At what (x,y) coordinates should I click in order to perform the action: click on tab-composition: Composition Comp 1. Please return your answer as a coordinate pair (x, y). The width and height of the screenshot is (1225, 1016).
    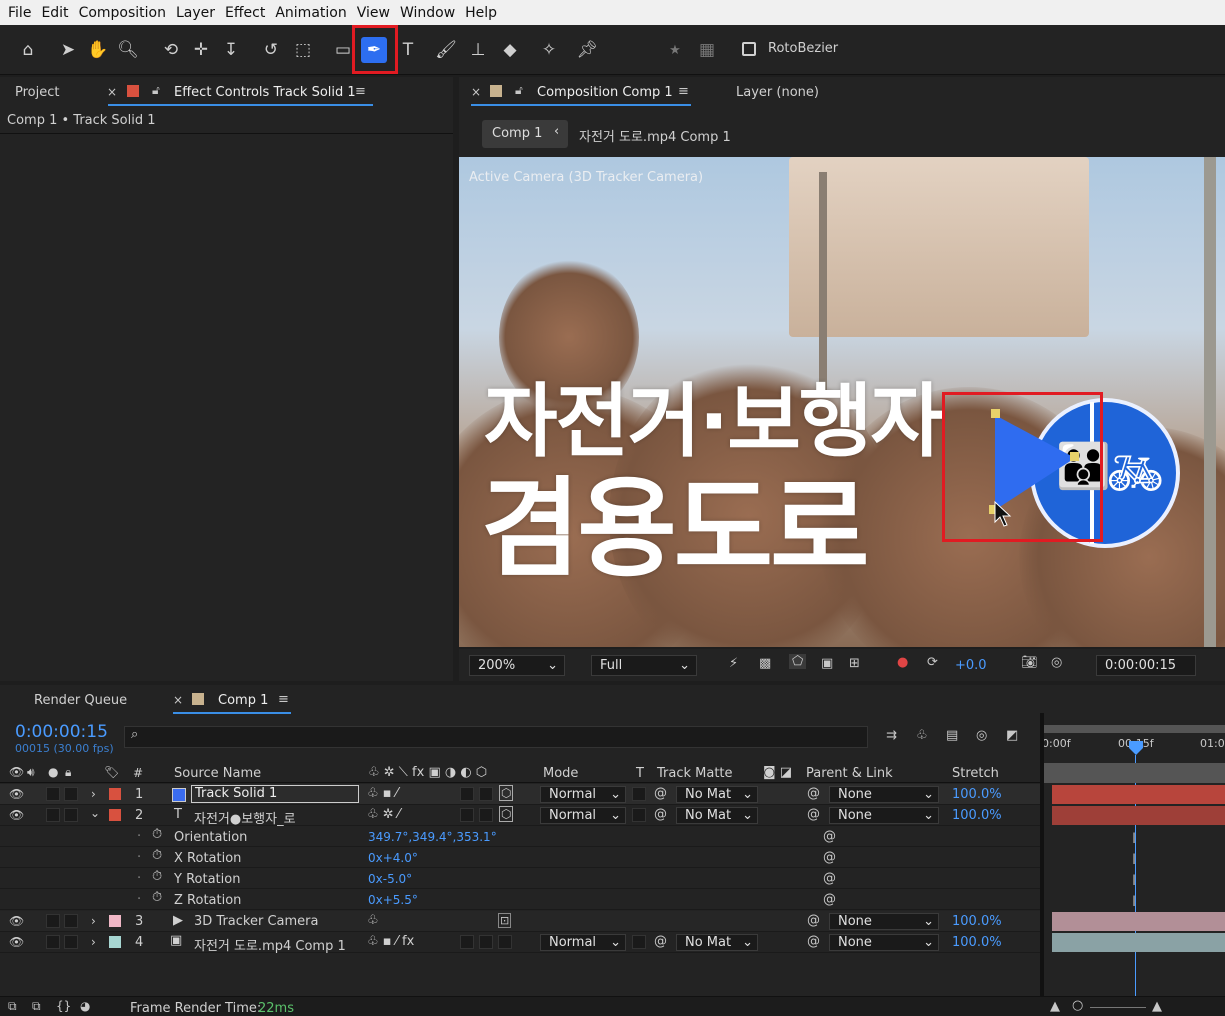
    Looking at the image, I should click on (605, 92).